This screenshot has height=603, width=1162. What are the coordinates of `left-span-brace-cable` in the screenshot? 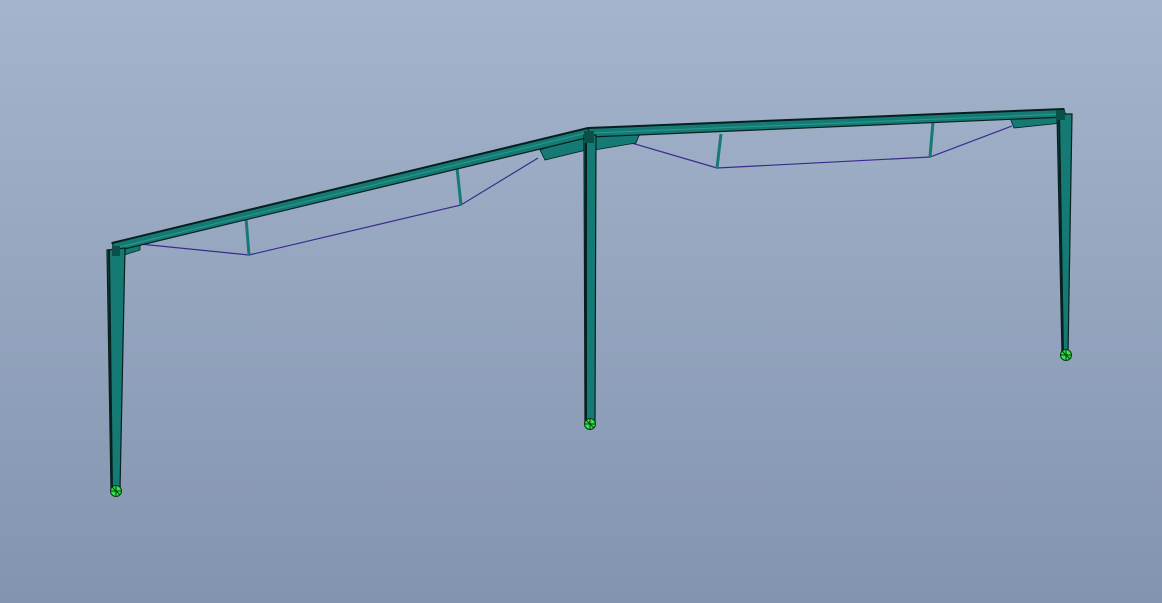 It's located at (339, 206).